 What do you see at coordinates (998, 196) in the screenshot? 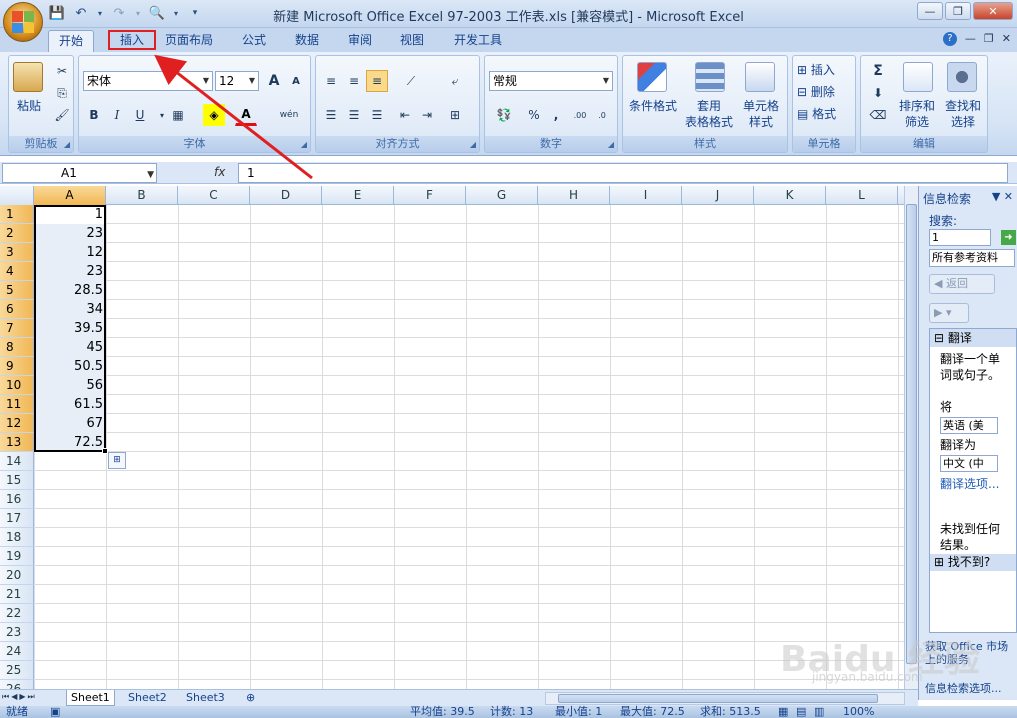
I see `panel-dropdown-icon: ▼` at bounding box center [998, 196].